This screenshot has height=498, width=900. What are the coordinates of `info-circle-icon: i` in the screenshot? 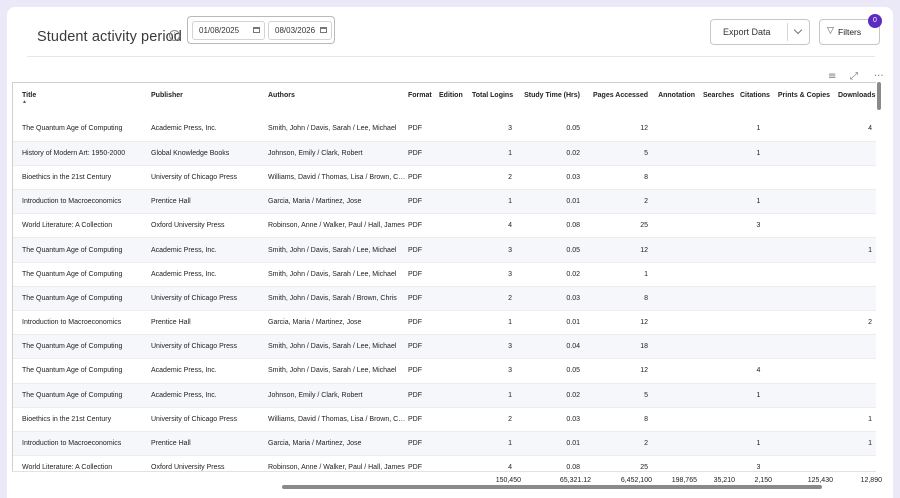 It's located at (174, 35).